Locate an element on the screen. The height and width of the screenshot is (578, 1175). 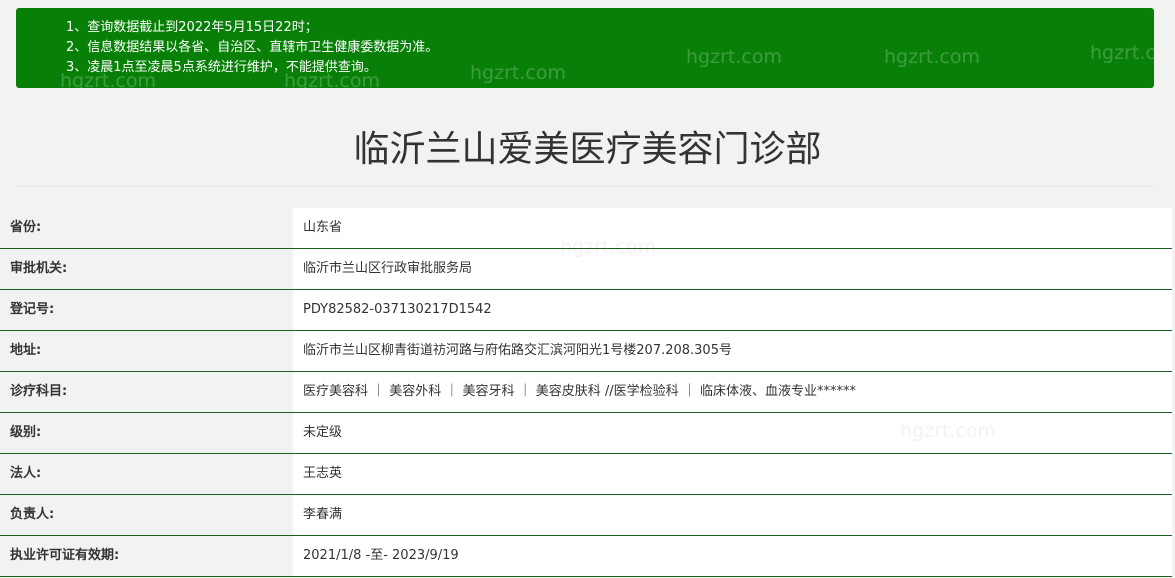
field-value-person-in-charge: 李春满 is located at coordinates (732, 515).